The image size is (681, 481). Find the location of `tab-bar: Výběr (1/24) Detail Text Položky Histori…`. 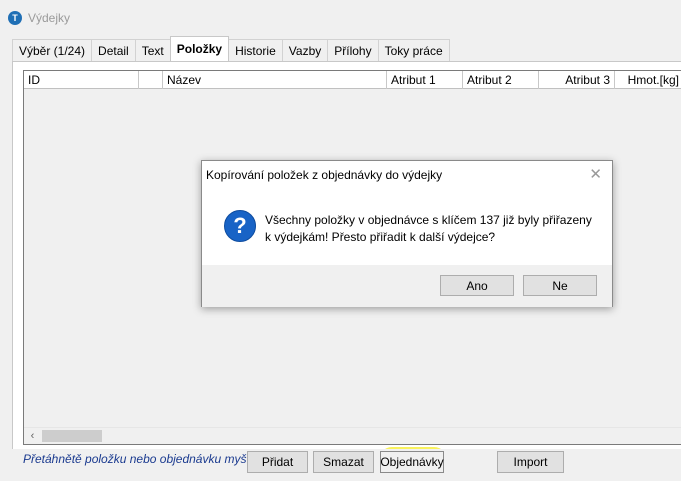

tab-bar: Výběr (1/24) Detail Text Položky Histori… is located at coordinates (231, 48).